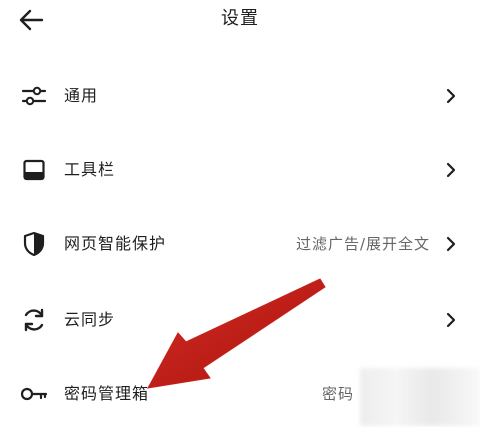 The height and width of the screenshot is (427, 480). What do you see at coordinates (34, 244) in the screenshot?
I see `shield-icon` at bounding box center [34, 244].